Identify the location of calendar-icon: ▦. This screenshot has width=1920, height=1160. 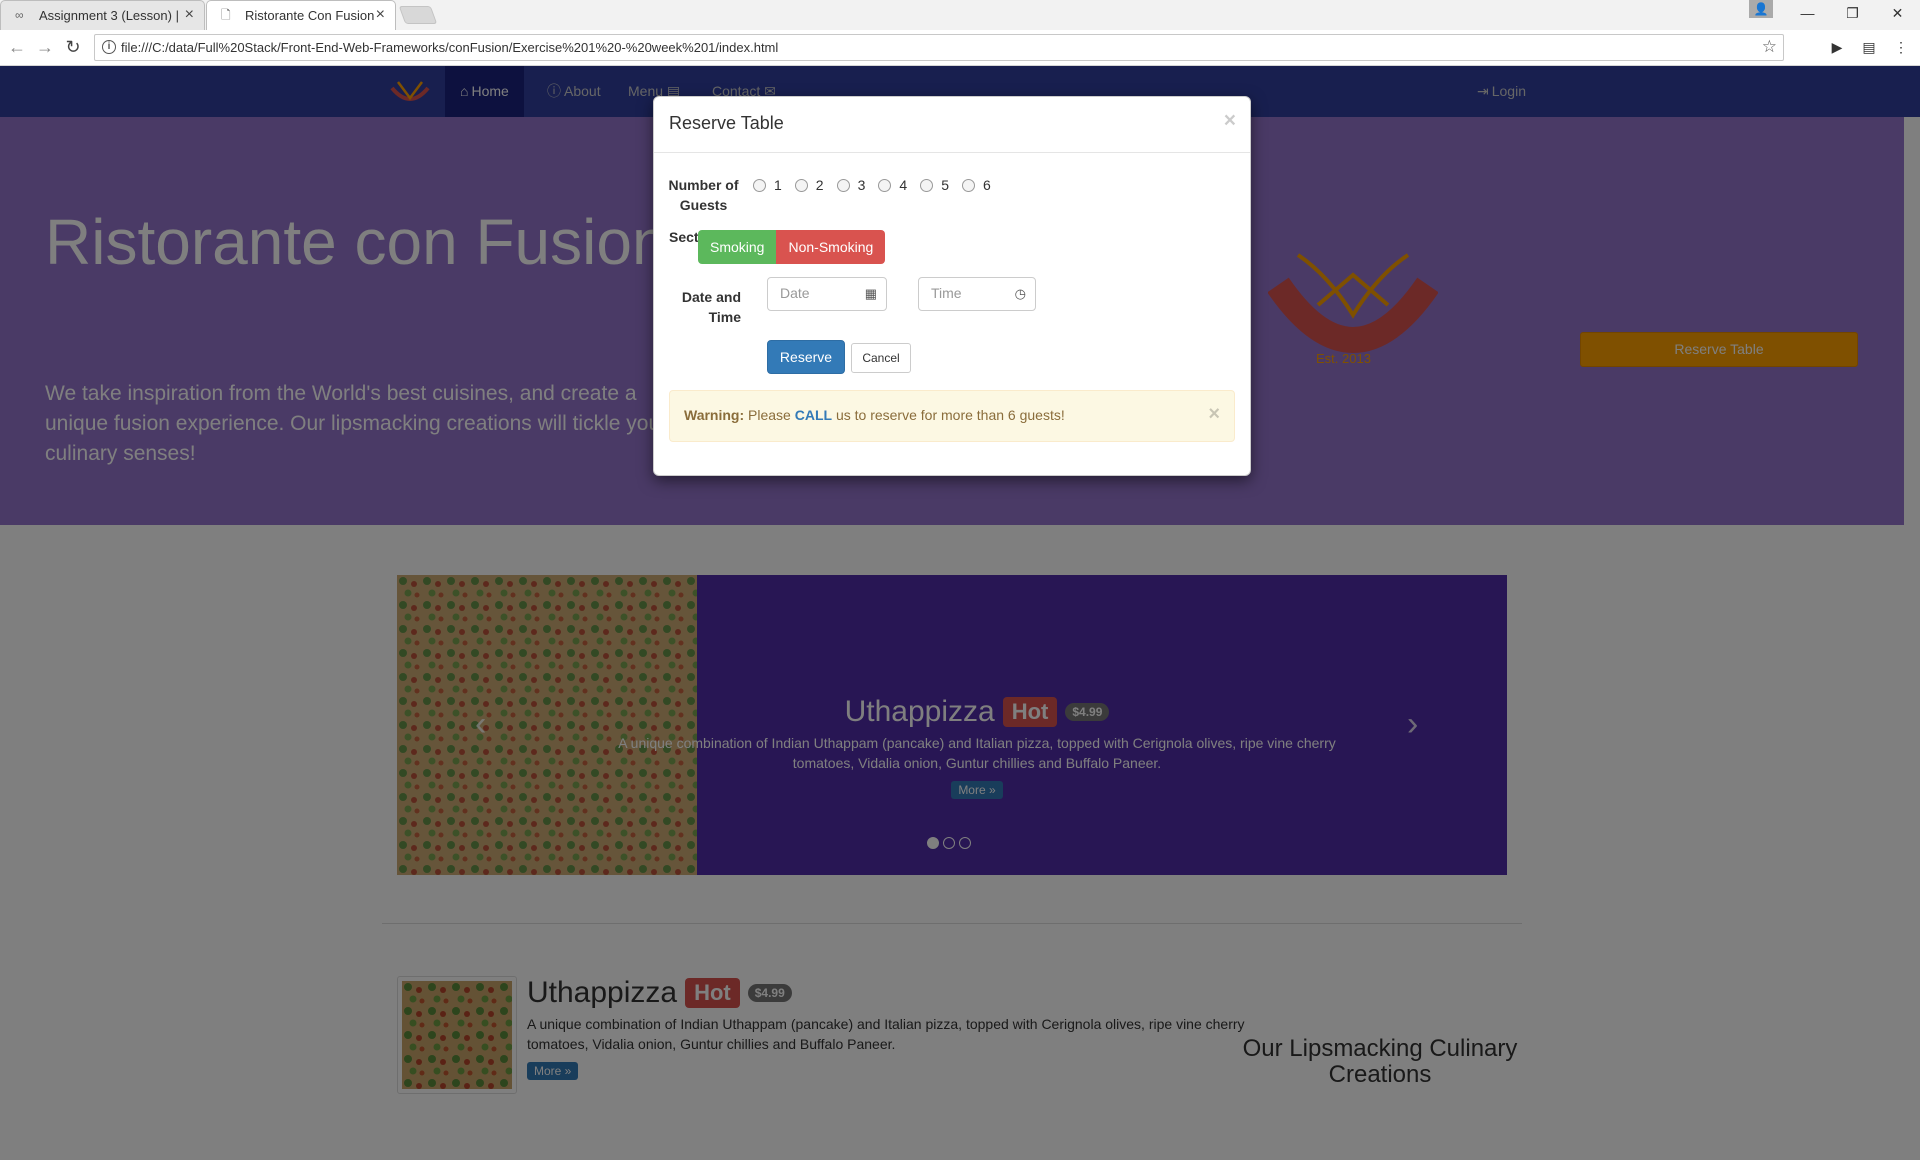
(870, 293).